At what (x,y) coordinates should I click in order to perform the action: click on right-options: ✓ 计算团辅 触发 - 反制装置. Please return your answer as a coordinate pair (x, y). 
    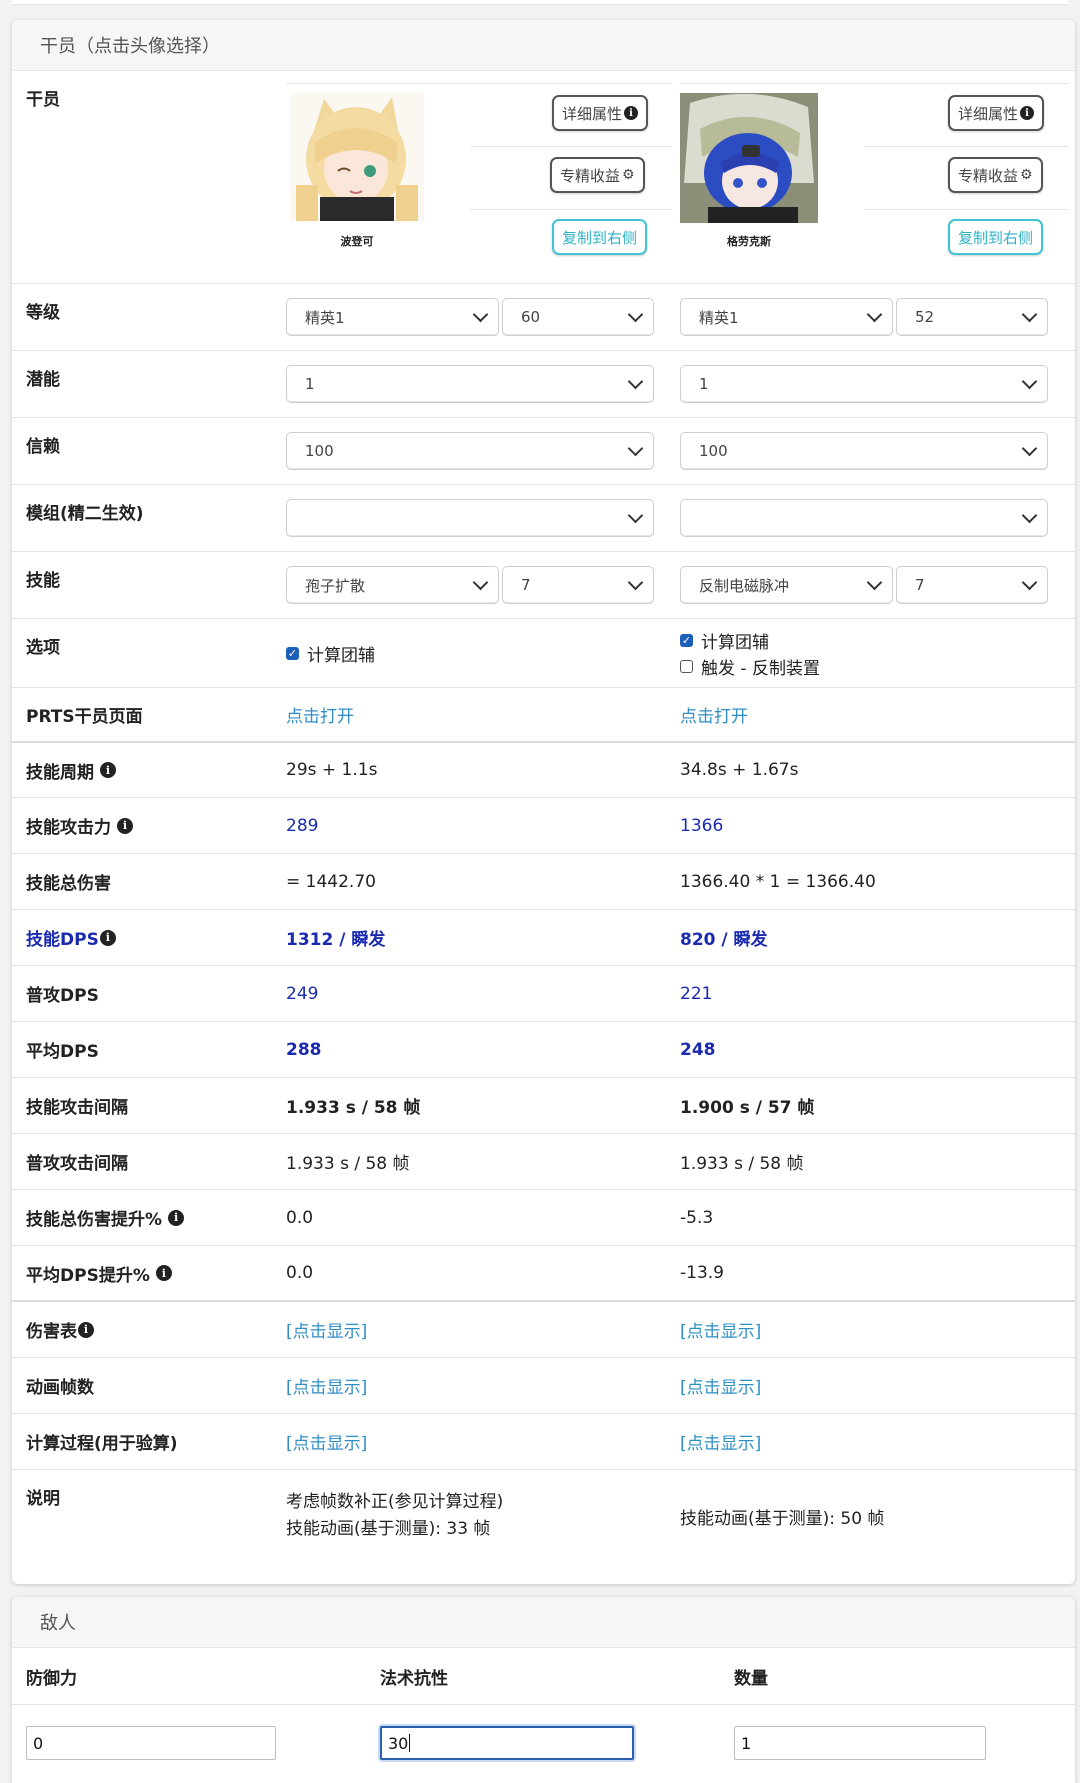
    Looking at the image, I should click on (877, 653).